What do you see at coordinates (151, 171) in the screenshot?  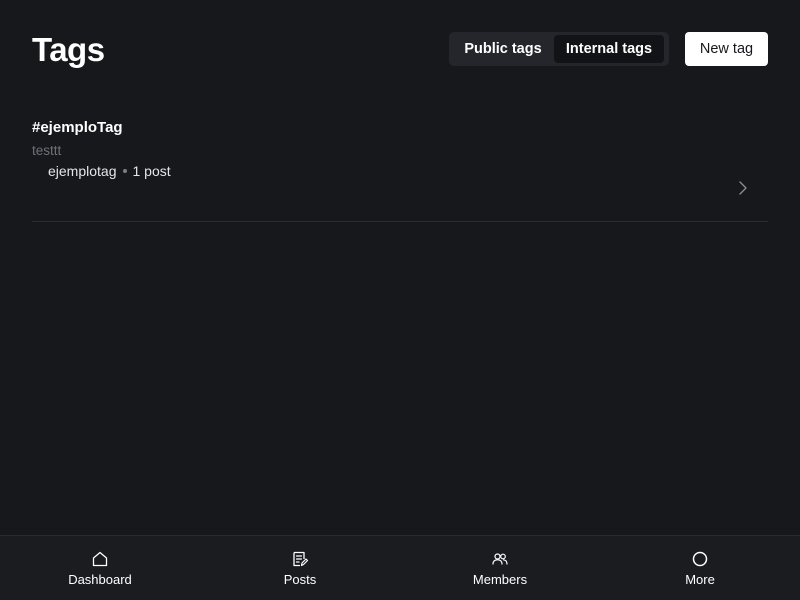 I see `tag-post-count: 1 post` at bounding box center [151, 171].